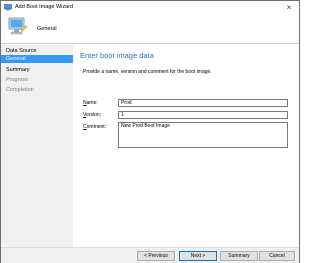  I want to click on computer-wizard-icon, so click(18, 27).